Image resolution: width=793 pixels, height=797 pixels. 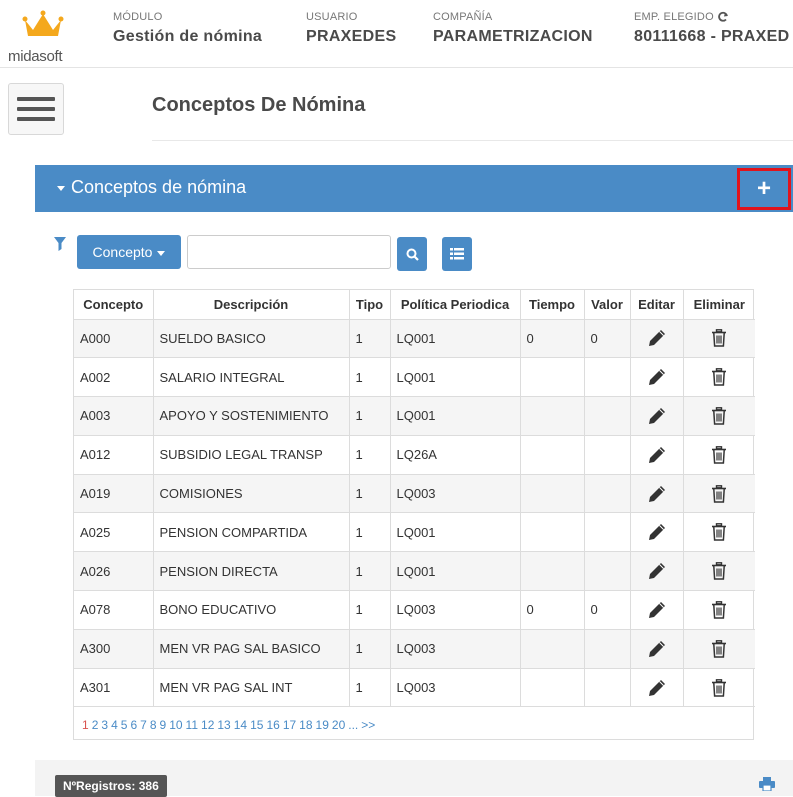 I want to click on cell-tipo: 1, so click(x=369, y=493).